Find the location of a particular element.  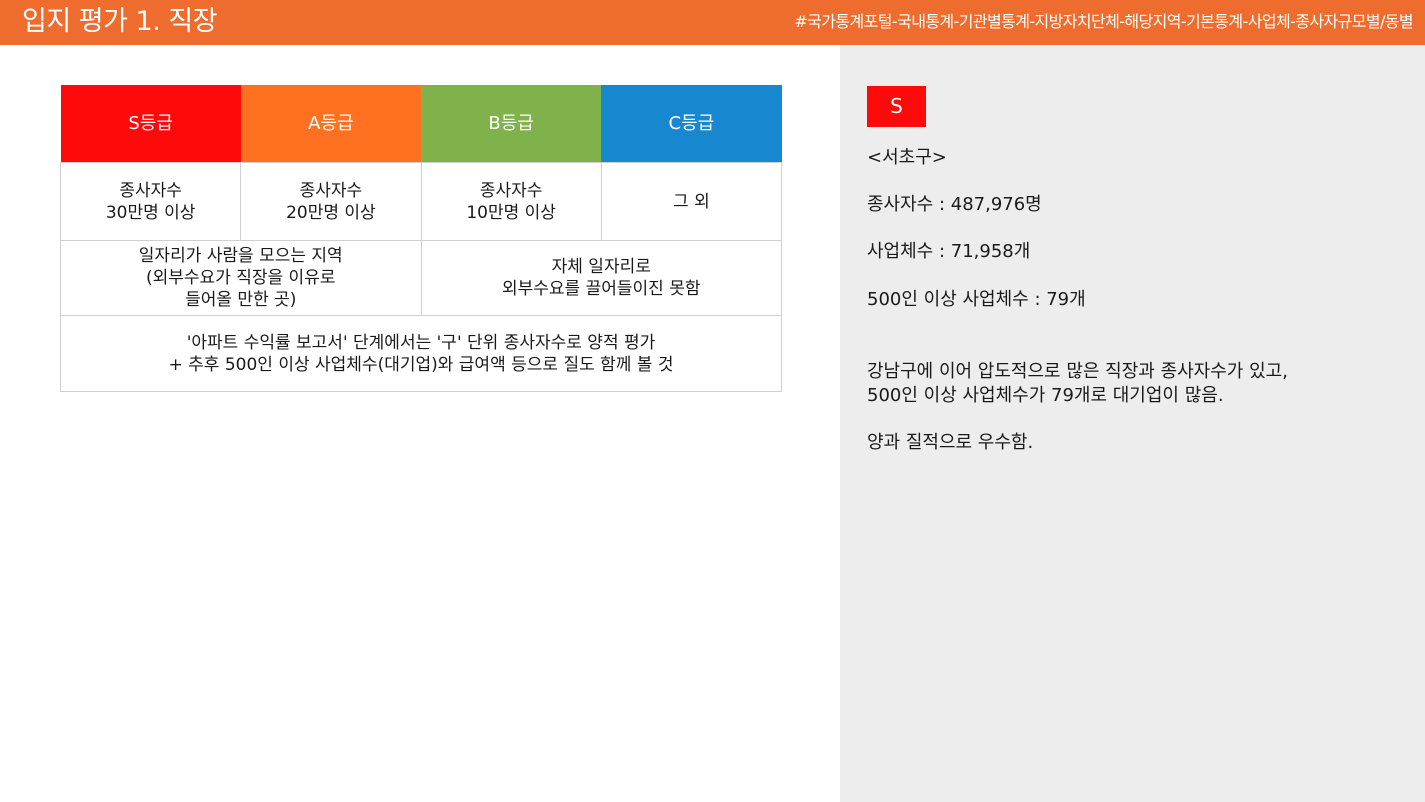

grade-badge: S is located at coordinates (896, 106).